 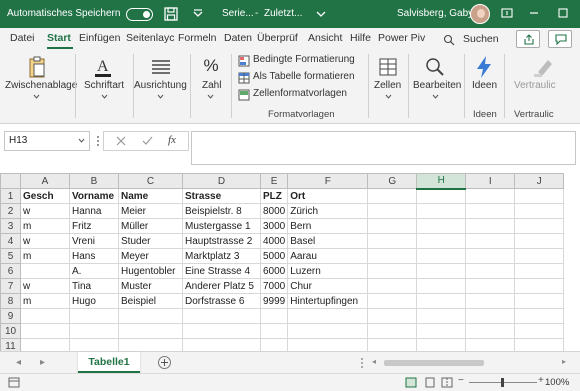 I want to click on cell-e9, so click(x=274, y=316).